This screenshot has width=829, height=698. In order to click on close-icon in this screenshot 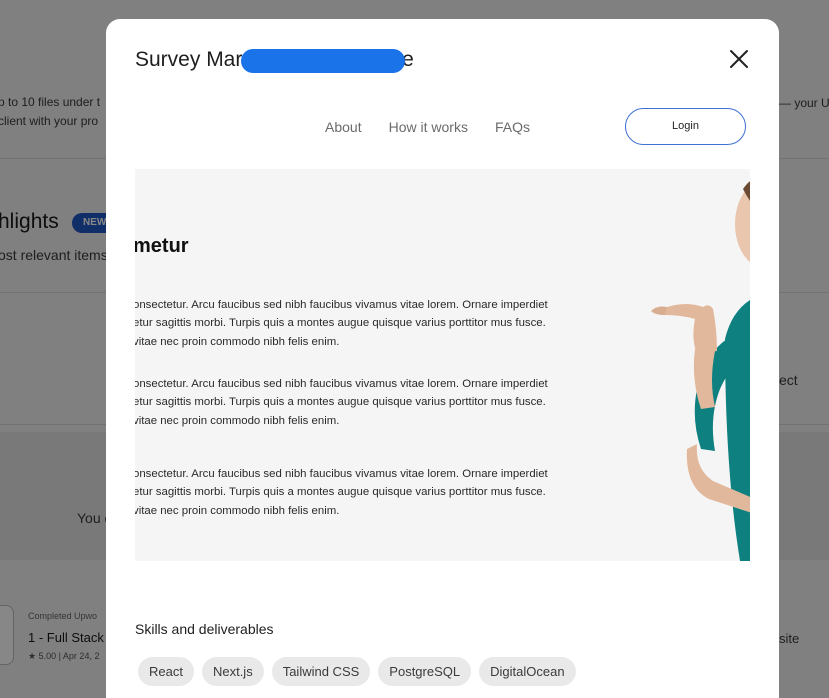, I will do `click(739, 59)`.